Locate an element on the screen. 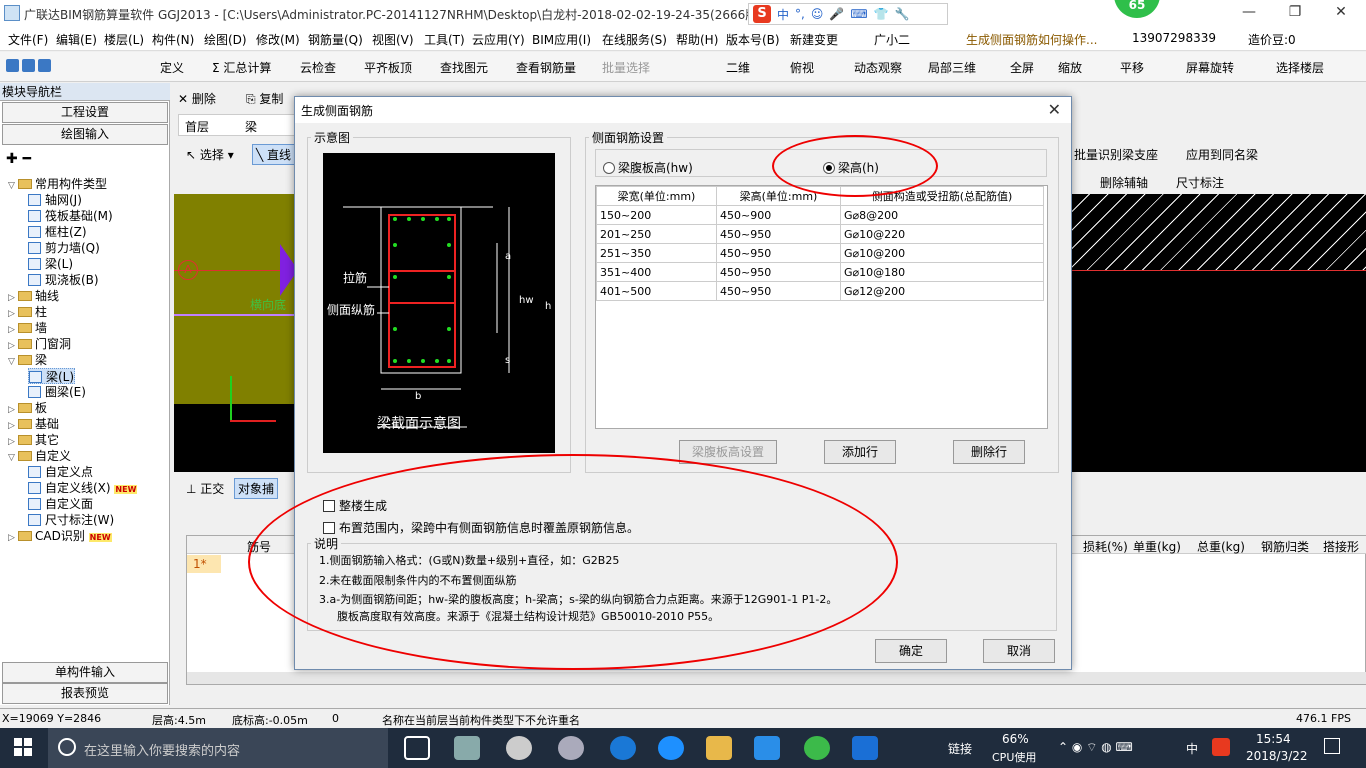 The width and height of the screenshot is (1366, 768). edge-legacy-icon is located at coordinates (519, 748).